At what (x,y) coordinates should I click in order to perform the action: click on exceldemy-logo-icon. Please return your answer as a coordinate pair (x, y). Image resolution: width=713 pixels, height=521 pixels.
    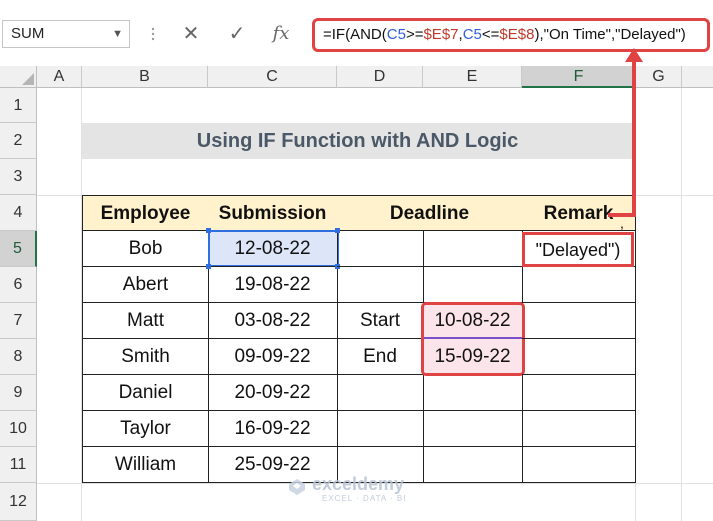
    Looking at the image, I should click on (297, 487).